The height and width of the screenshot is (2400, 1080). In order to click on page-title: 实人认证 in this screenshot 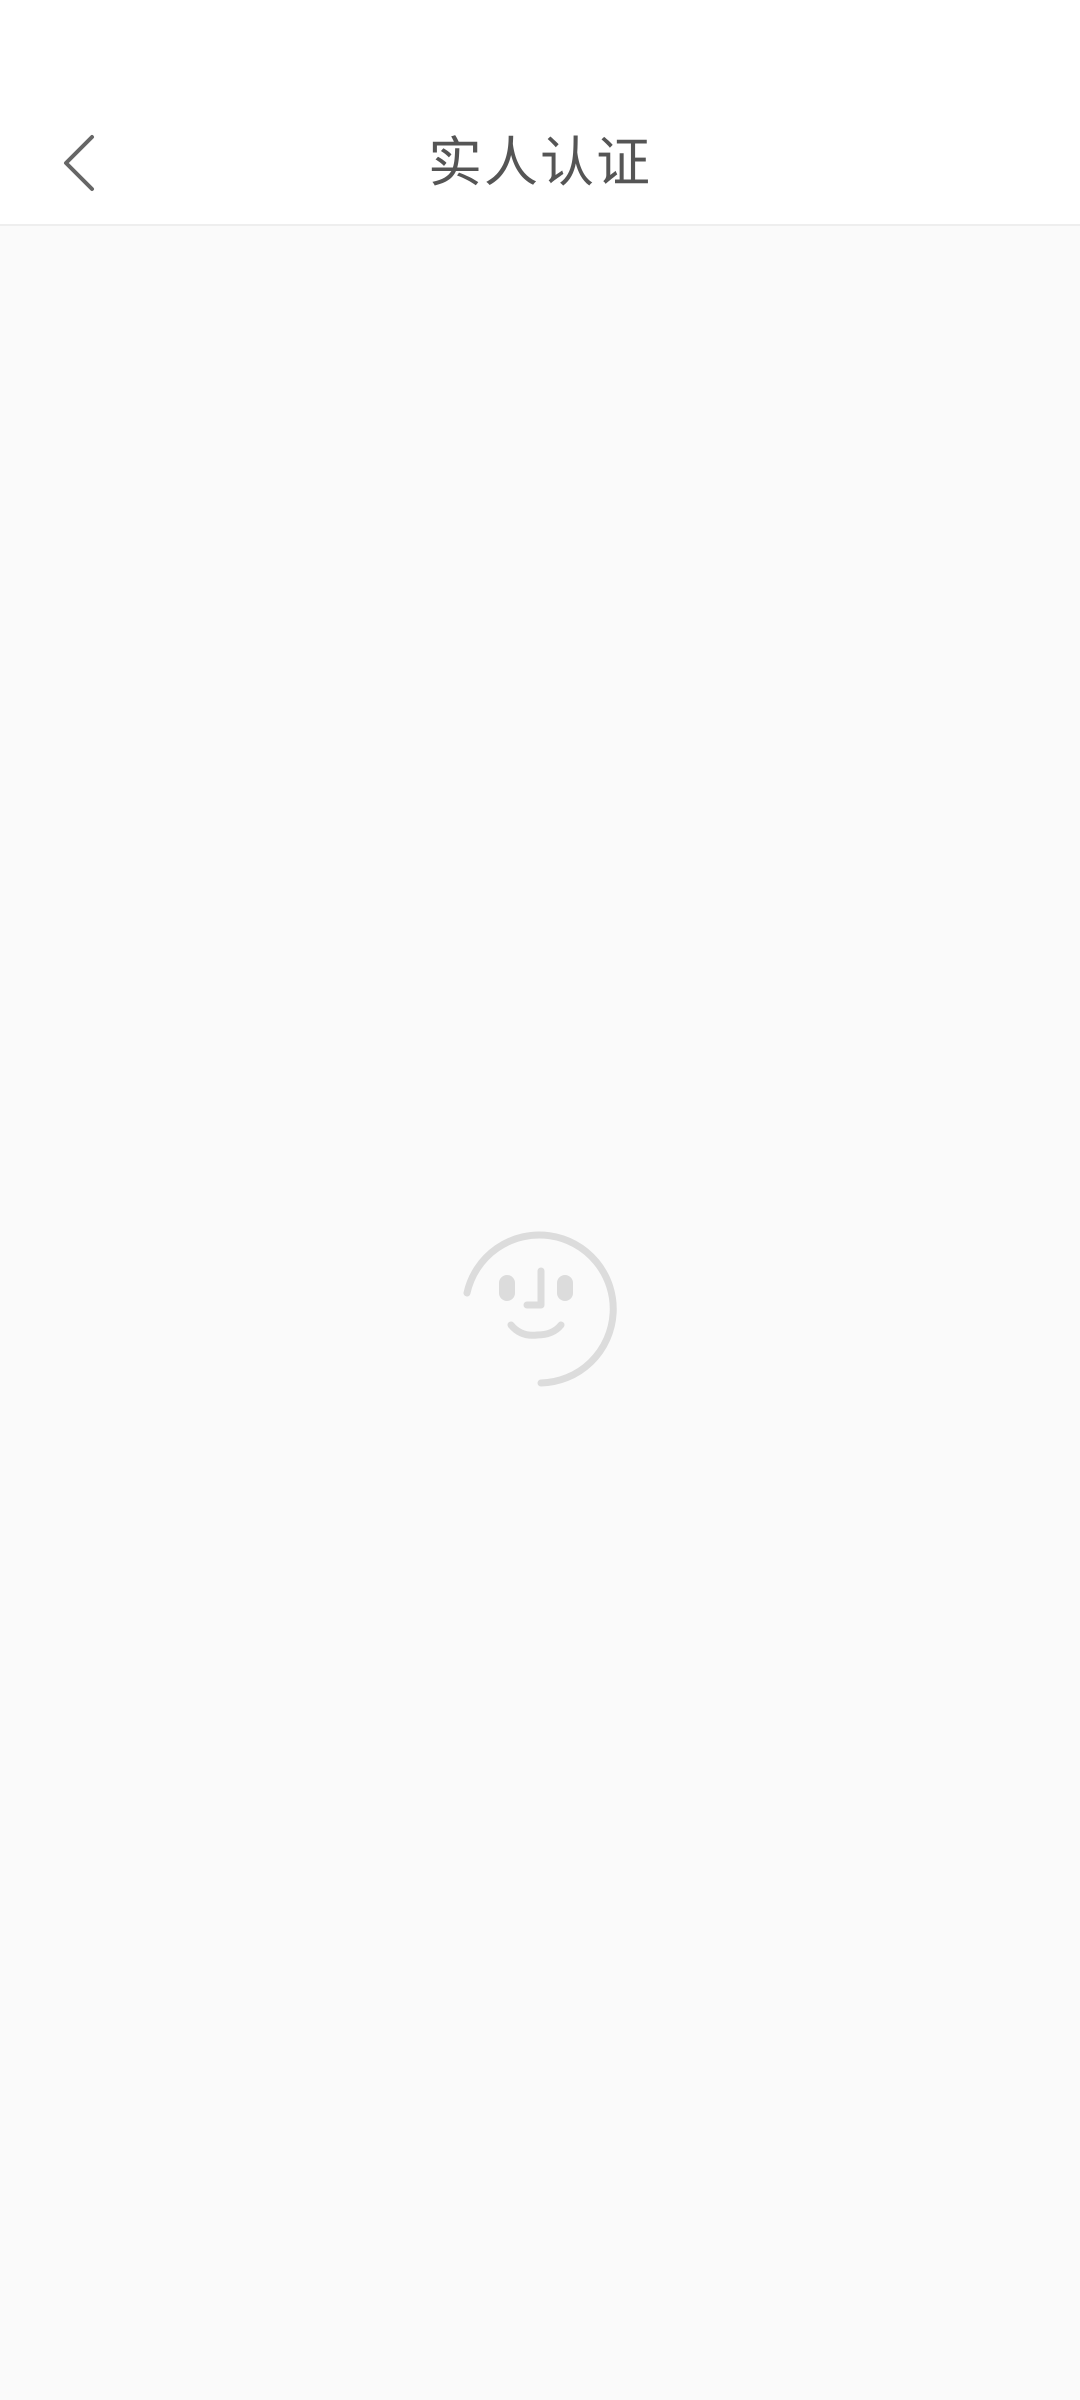, I will do `click(540, 162)`.